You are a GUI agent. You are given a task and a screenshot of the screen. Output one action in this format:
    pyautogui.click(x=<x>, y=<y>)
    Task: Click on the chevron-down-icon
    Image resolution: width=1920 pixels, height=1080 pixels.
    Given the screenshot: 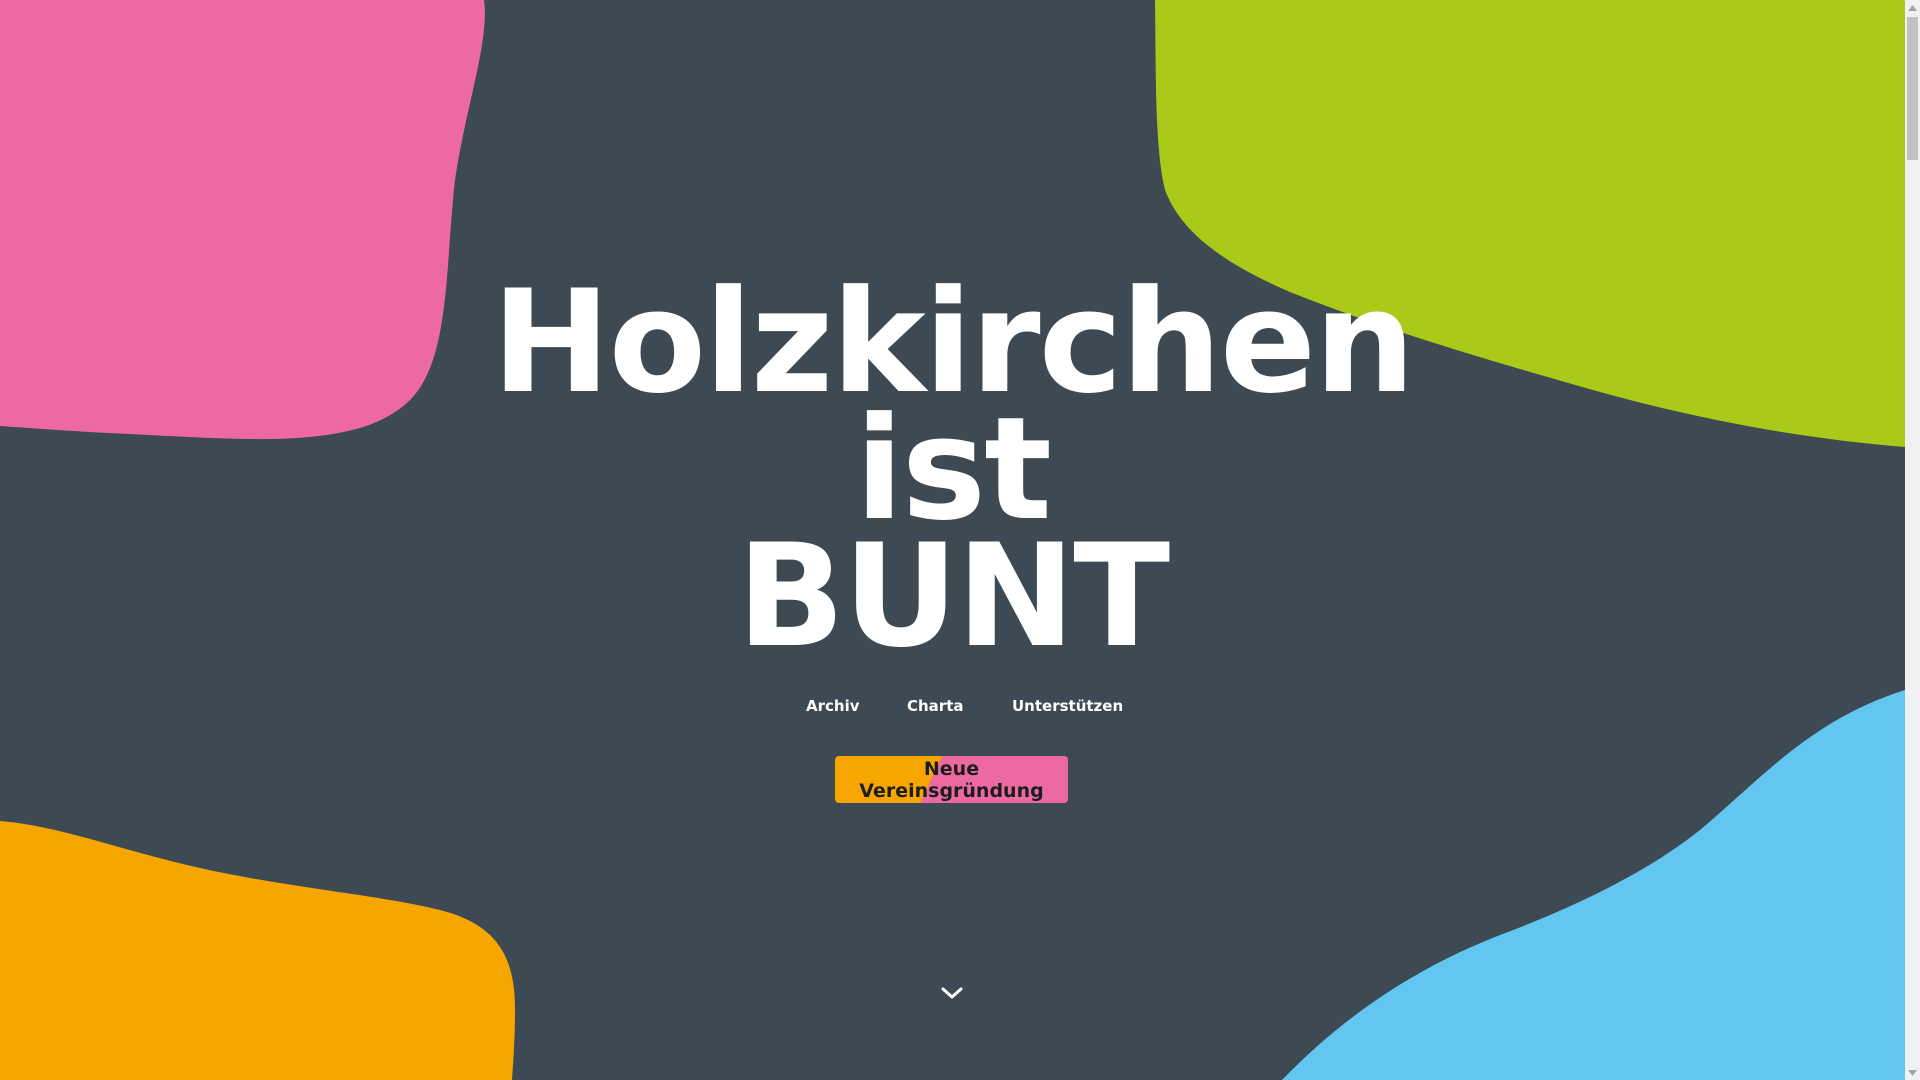 What is the action you would take?
    pyautogui.click(x=952, y=993)
    